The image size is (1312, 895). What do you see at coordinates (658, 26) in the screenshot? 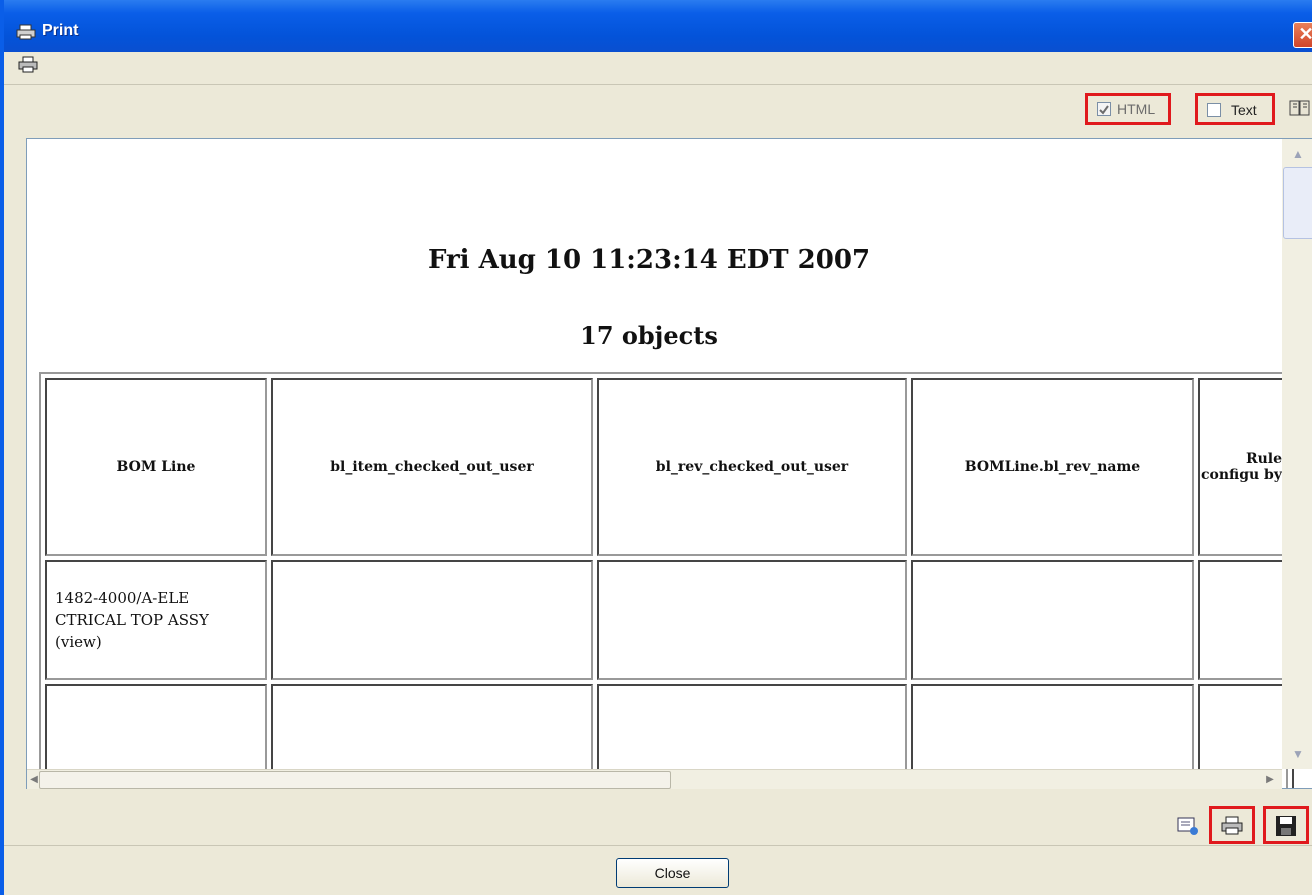
I see `title-bar: Print ✕` at bounding box center [658, 26].